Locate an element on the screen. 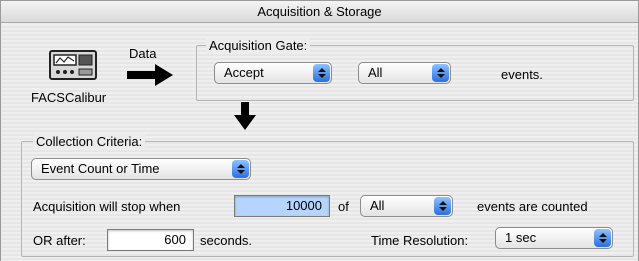 This screenshot has width=639, height=261. data-label: Data is located at coordinates (143, 53).